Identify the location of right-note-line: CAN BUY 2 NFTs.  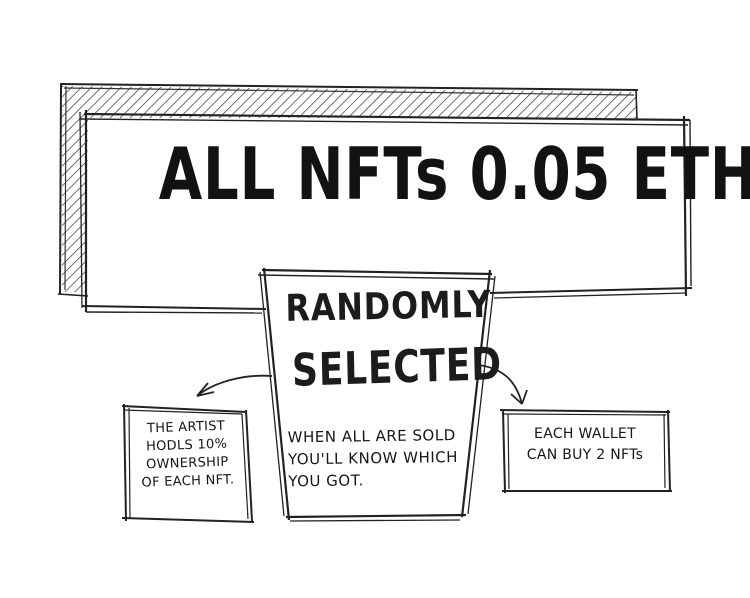
(585, 455).